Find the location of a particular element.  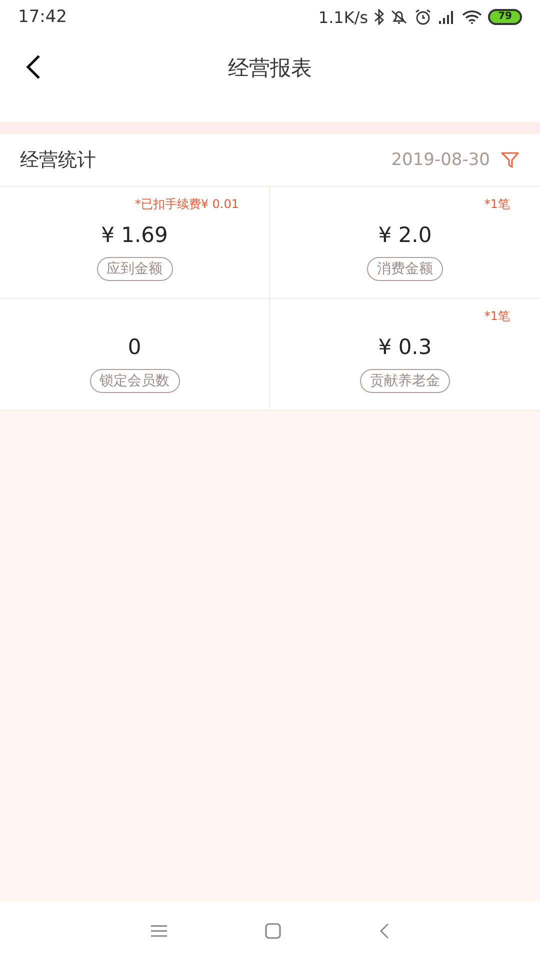

menu-icon is located at coordinates (159, 931).